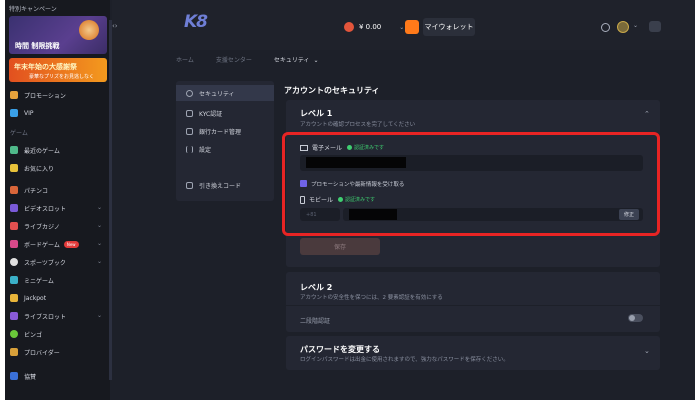 This screenshot has width=700, height=400. Describe the element at coordinates (35, 298) in the screenshot. I see `sidebar-item-label: Jackpot` at that location.